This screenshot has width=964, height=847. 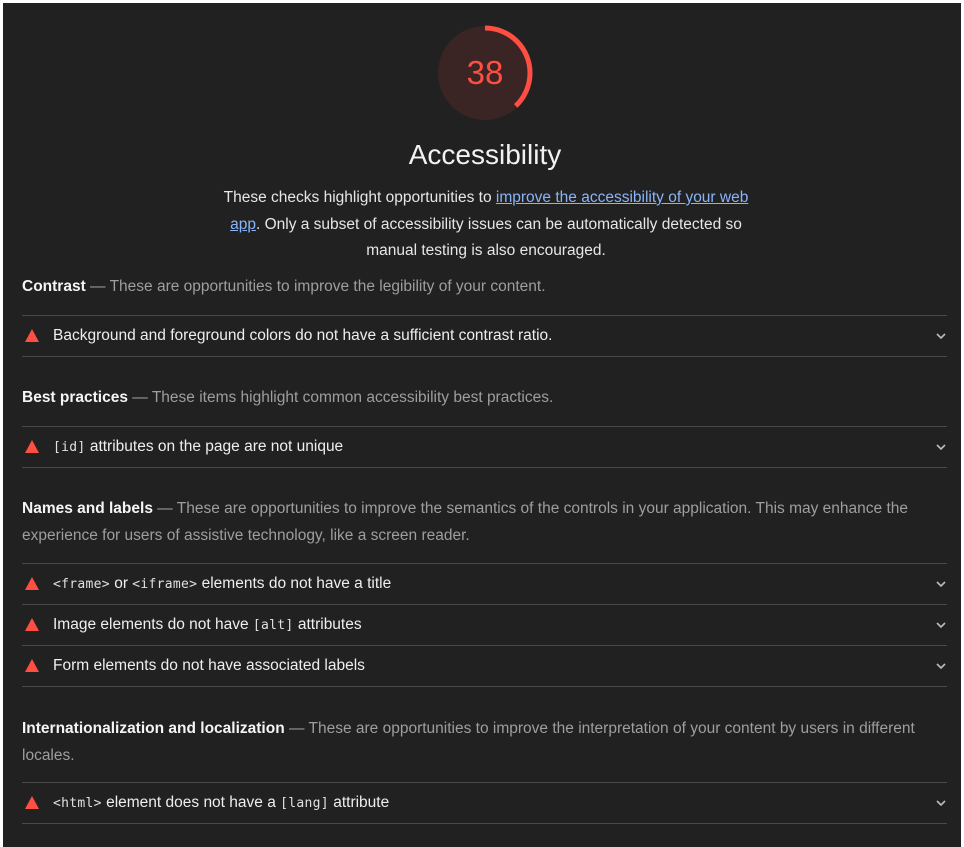 What do you see at coordinates (191, 802) in the screenshot?
I see `audit-text-fragment: element does not have a` at bounding box center [191, 802].